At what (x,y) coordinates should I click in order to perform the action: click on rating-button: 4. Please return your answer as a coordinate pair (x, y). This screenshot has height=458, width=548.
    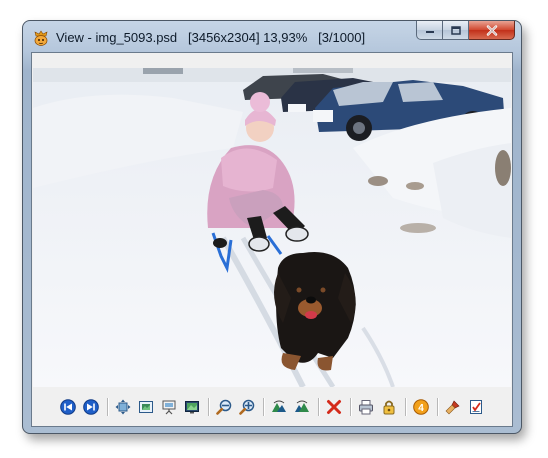
    Looking at the image, I should click on (421, 407).